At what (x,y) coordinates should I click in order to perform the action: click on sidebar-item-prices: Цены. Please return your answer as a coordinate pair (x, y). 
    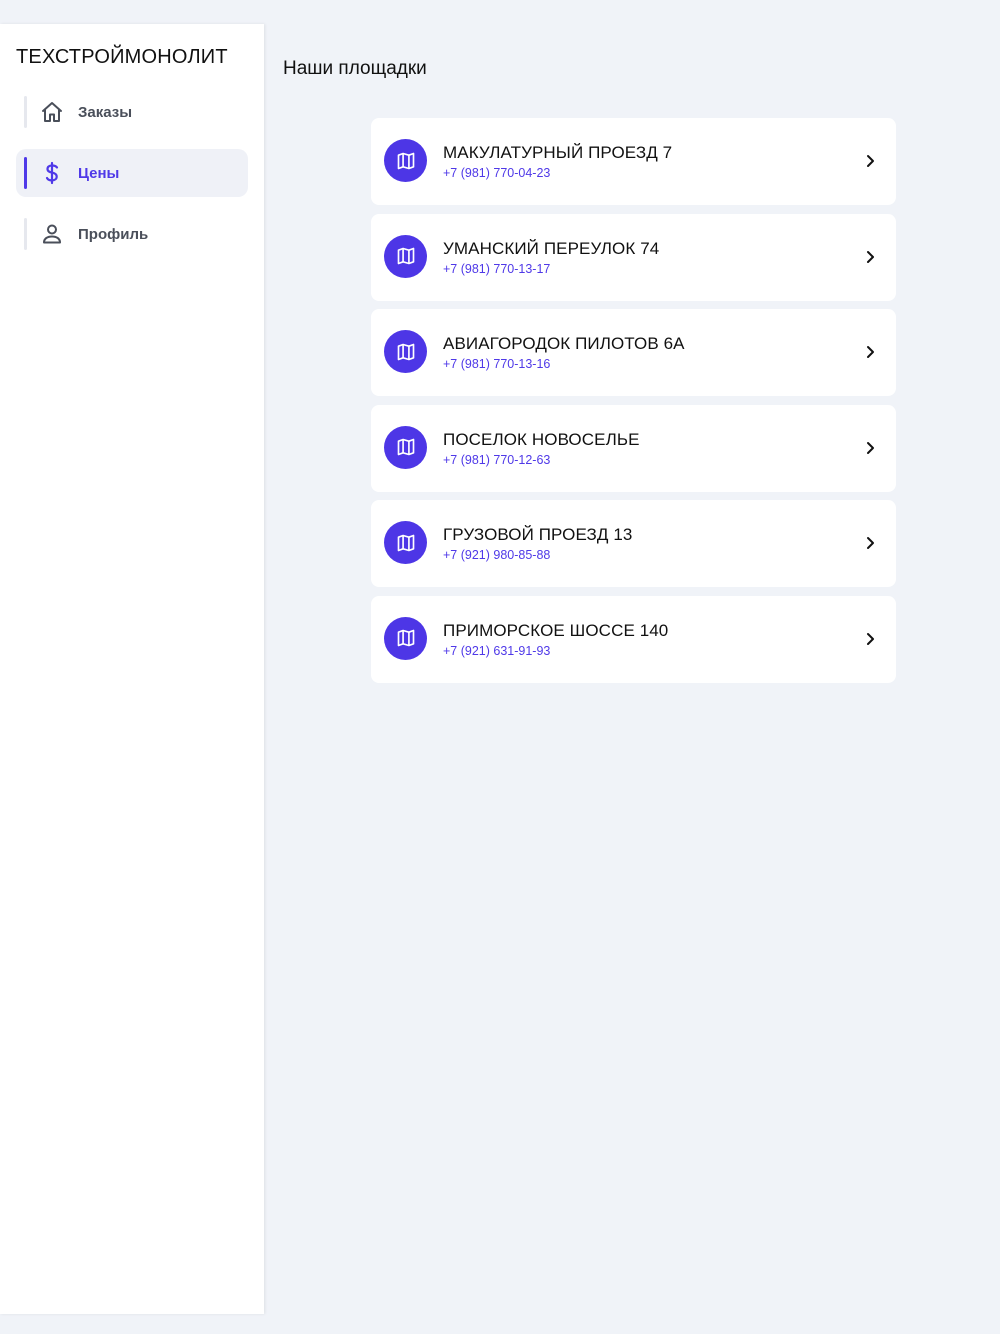
    Looking at the image, I should click on (132, 173).